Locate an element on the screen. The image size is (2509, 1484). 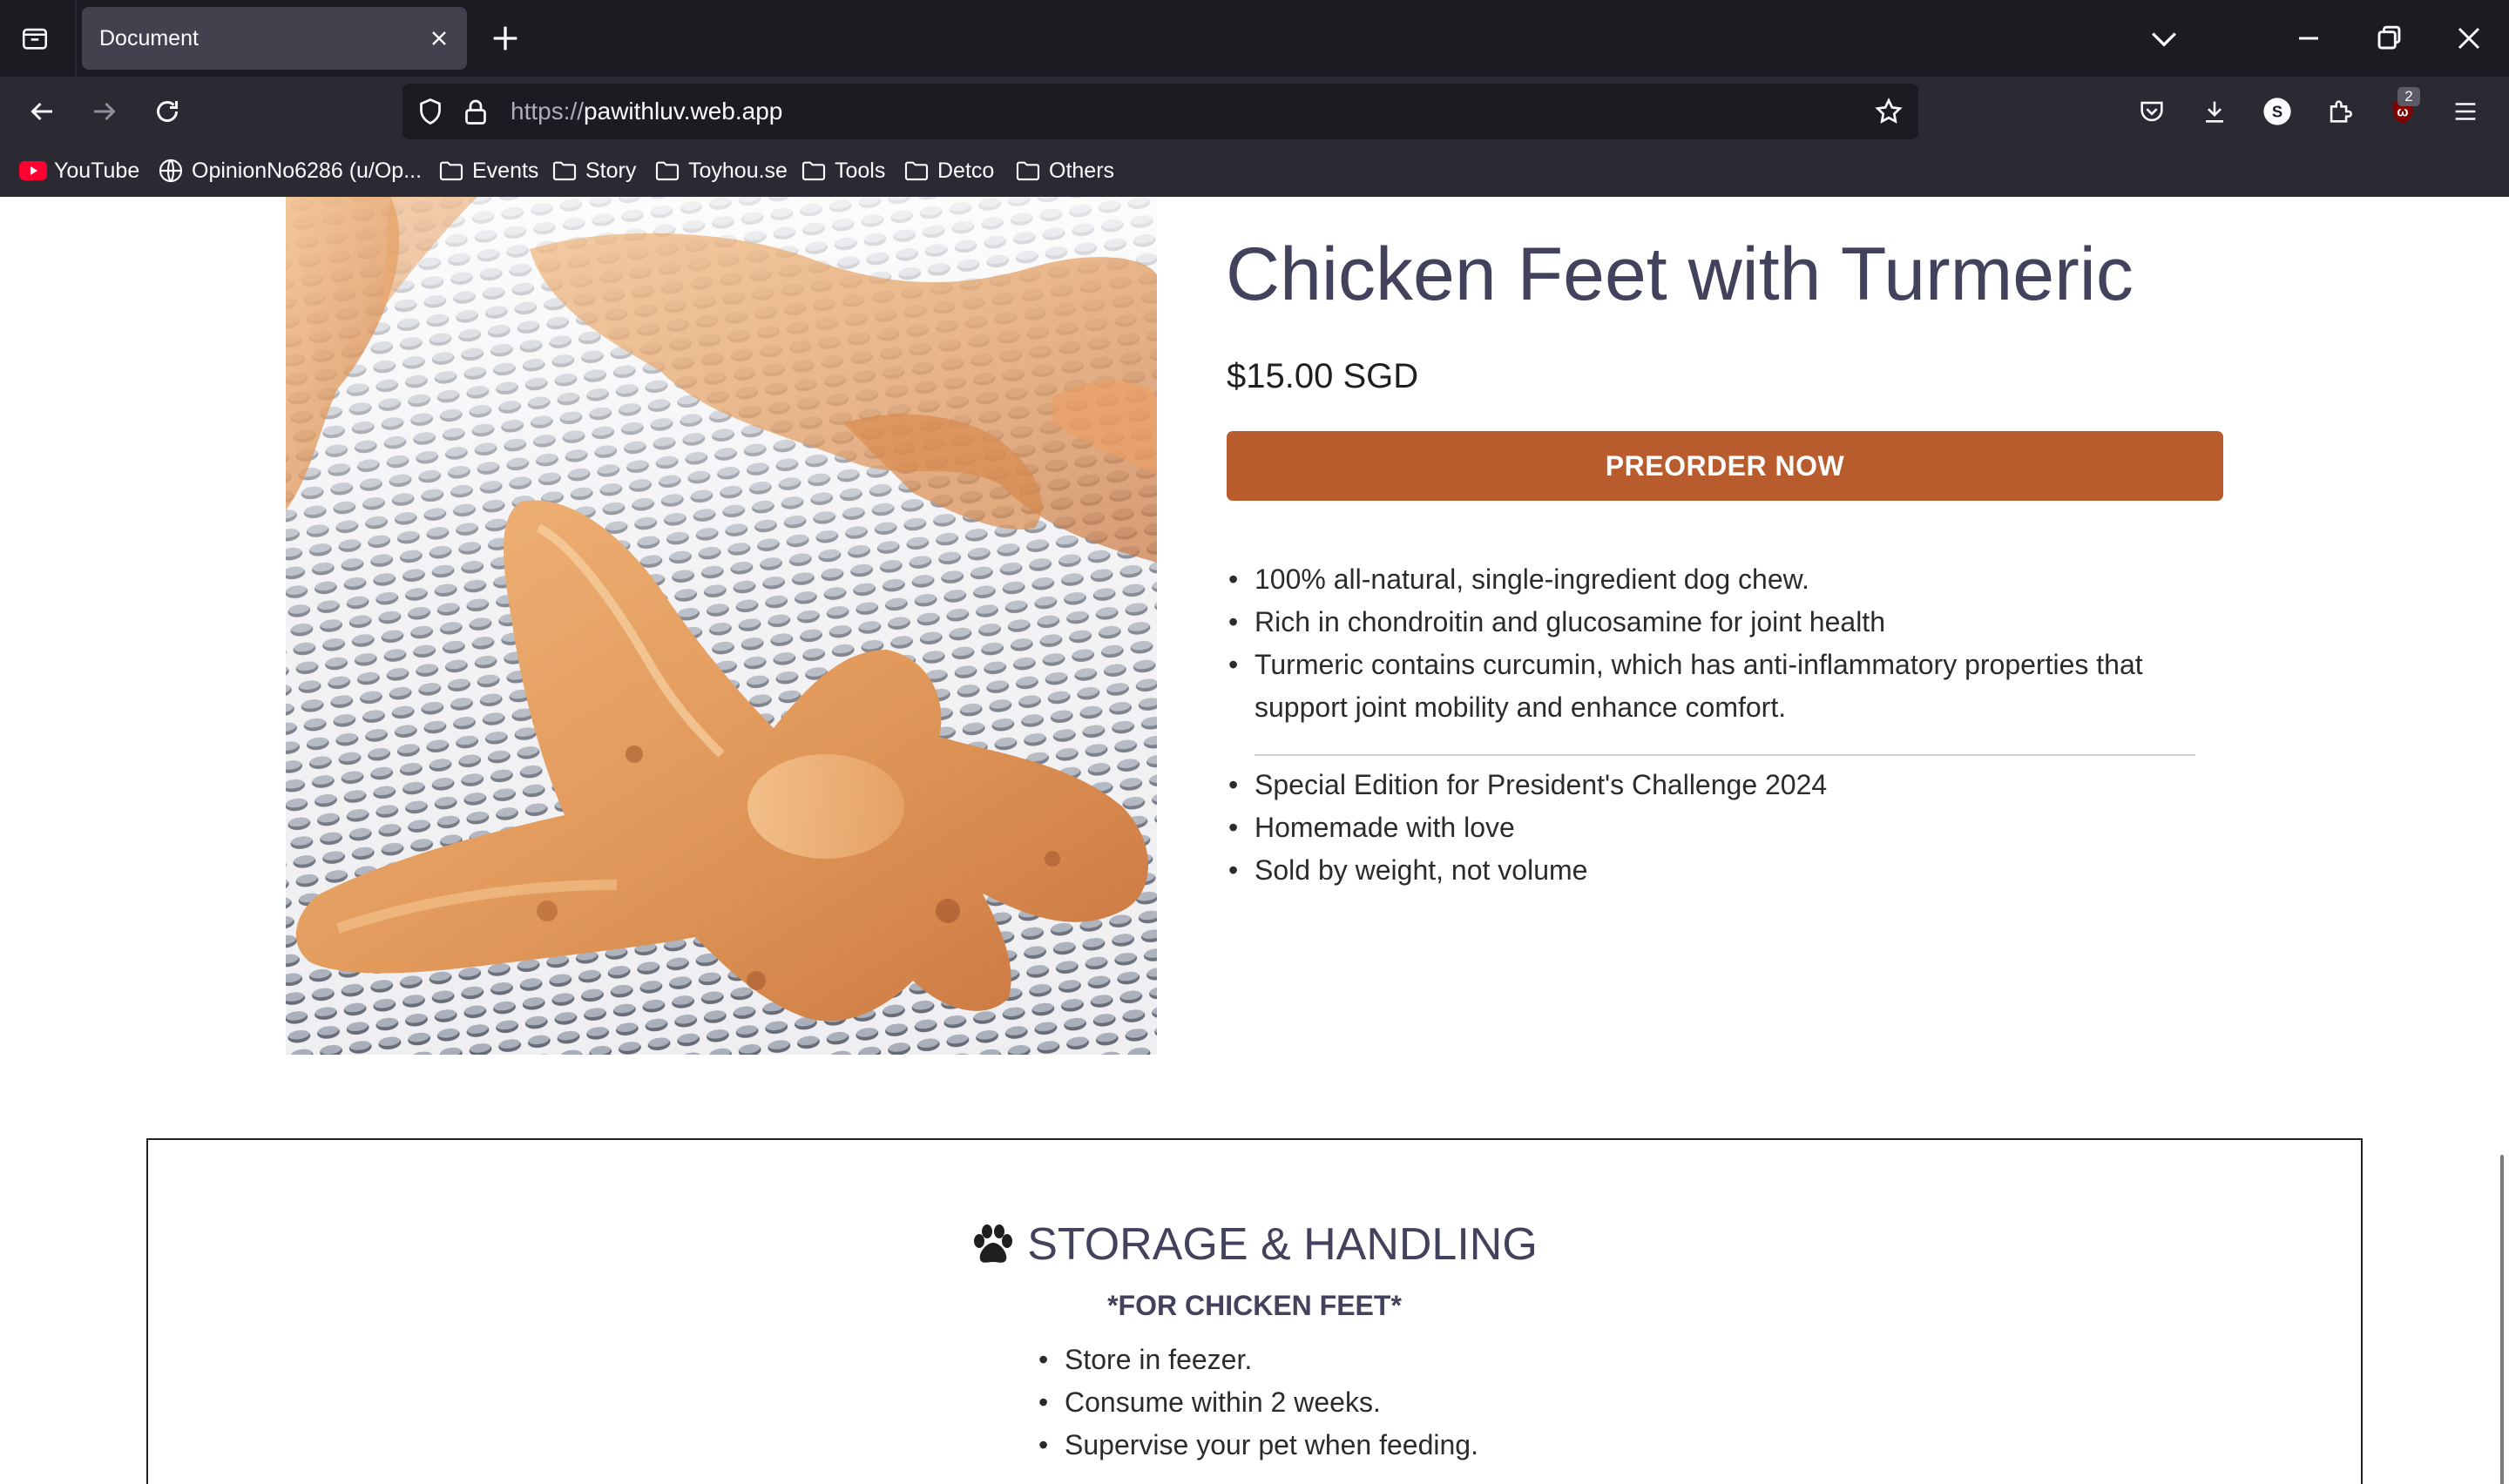
tab-document: Document is located at coordinates (274, 38).